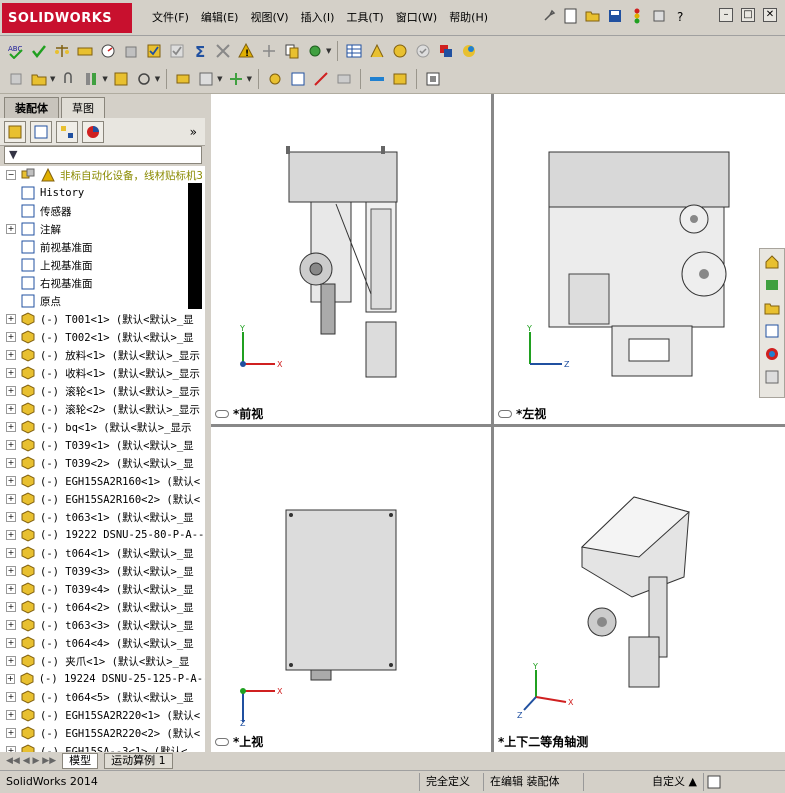 The image size is (785, 793). Describe the element at coordinates (364, 18) in the screenshot. I see `menu-tools: 工具(T)` at that location.